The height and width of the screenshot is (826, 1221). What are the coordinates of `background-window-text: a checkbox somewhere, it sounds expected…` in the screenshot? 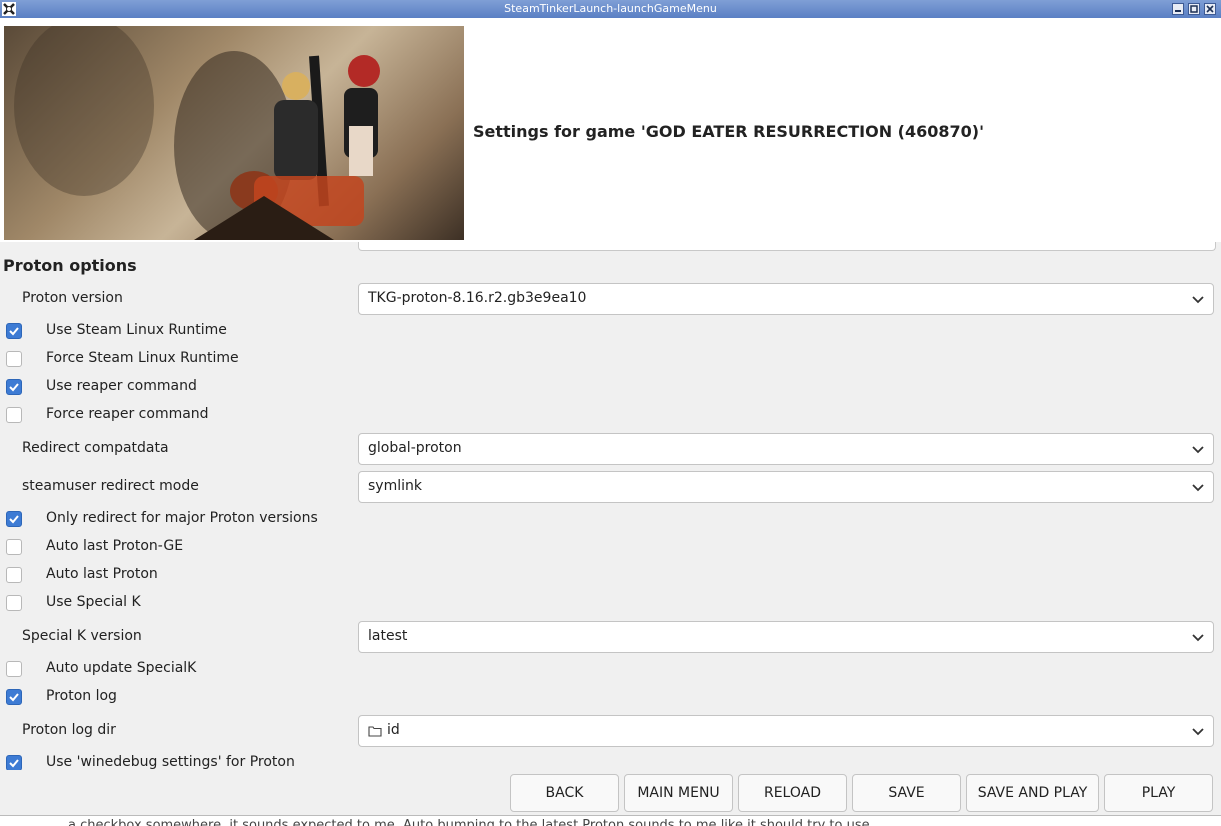 It's located at (610, 820).